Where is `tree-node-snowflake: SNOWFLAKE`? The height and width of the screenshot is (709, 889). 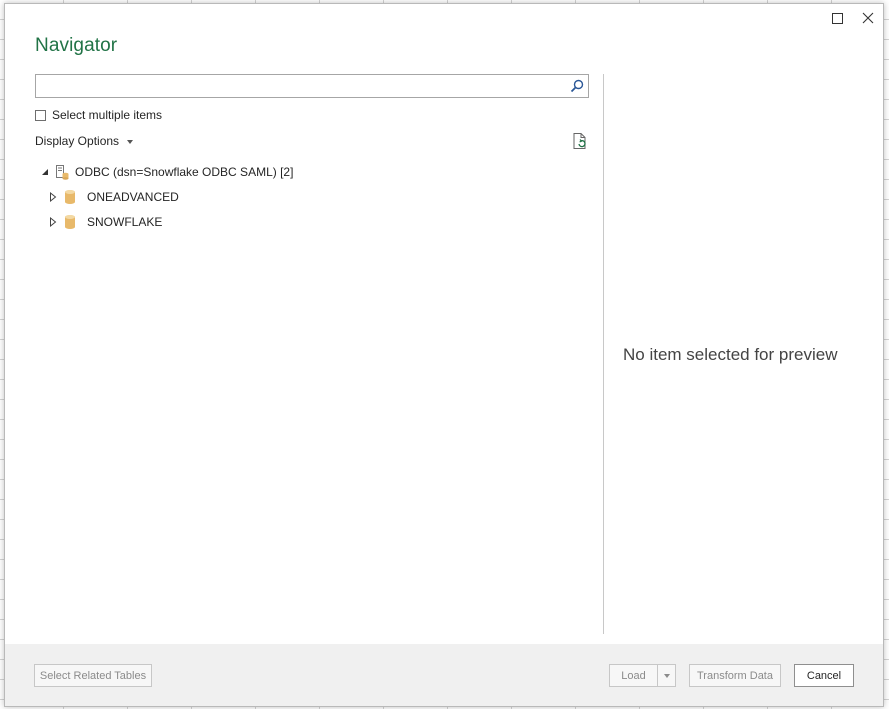 tree-node-snowflake: SNOWFLAKE is located at coordinates (104, 222).